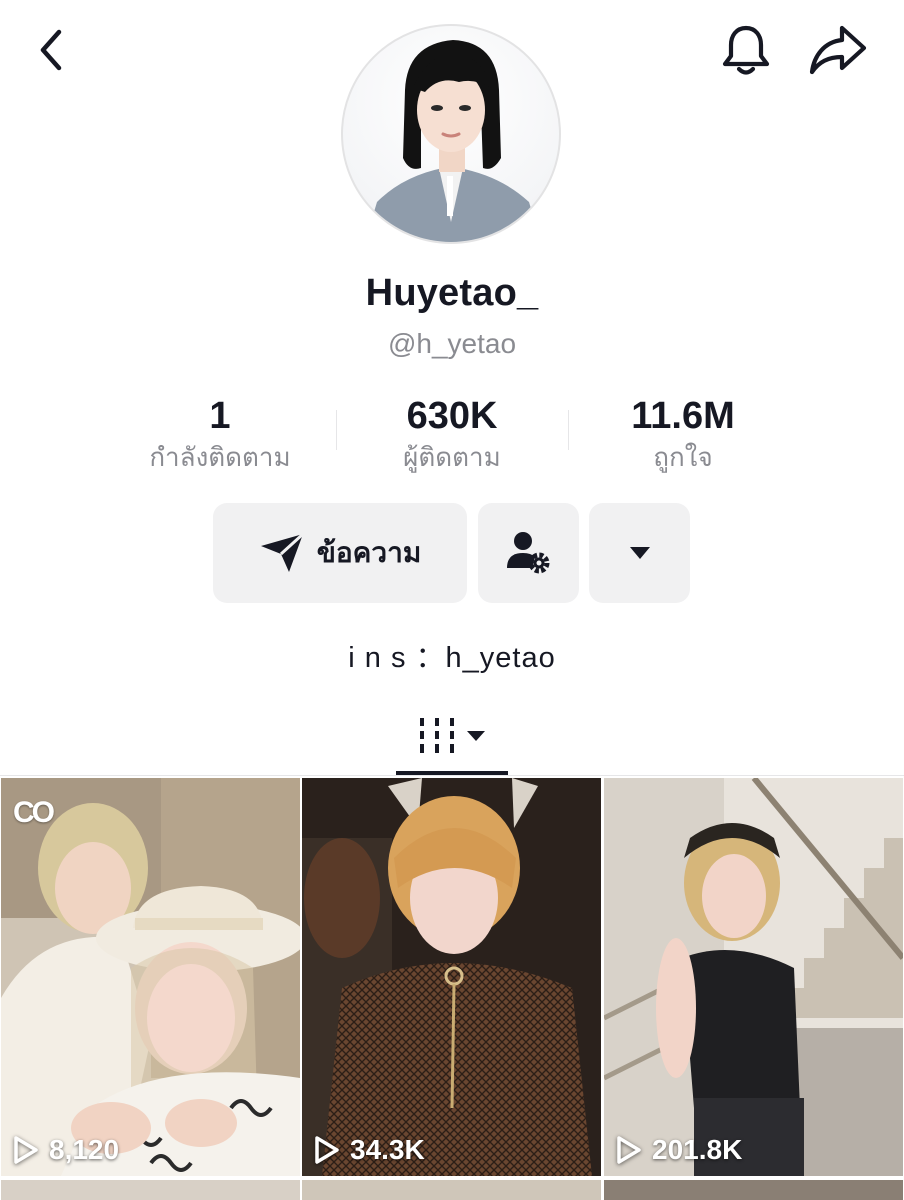  I want to click on tab-videos, so click(452, 736).